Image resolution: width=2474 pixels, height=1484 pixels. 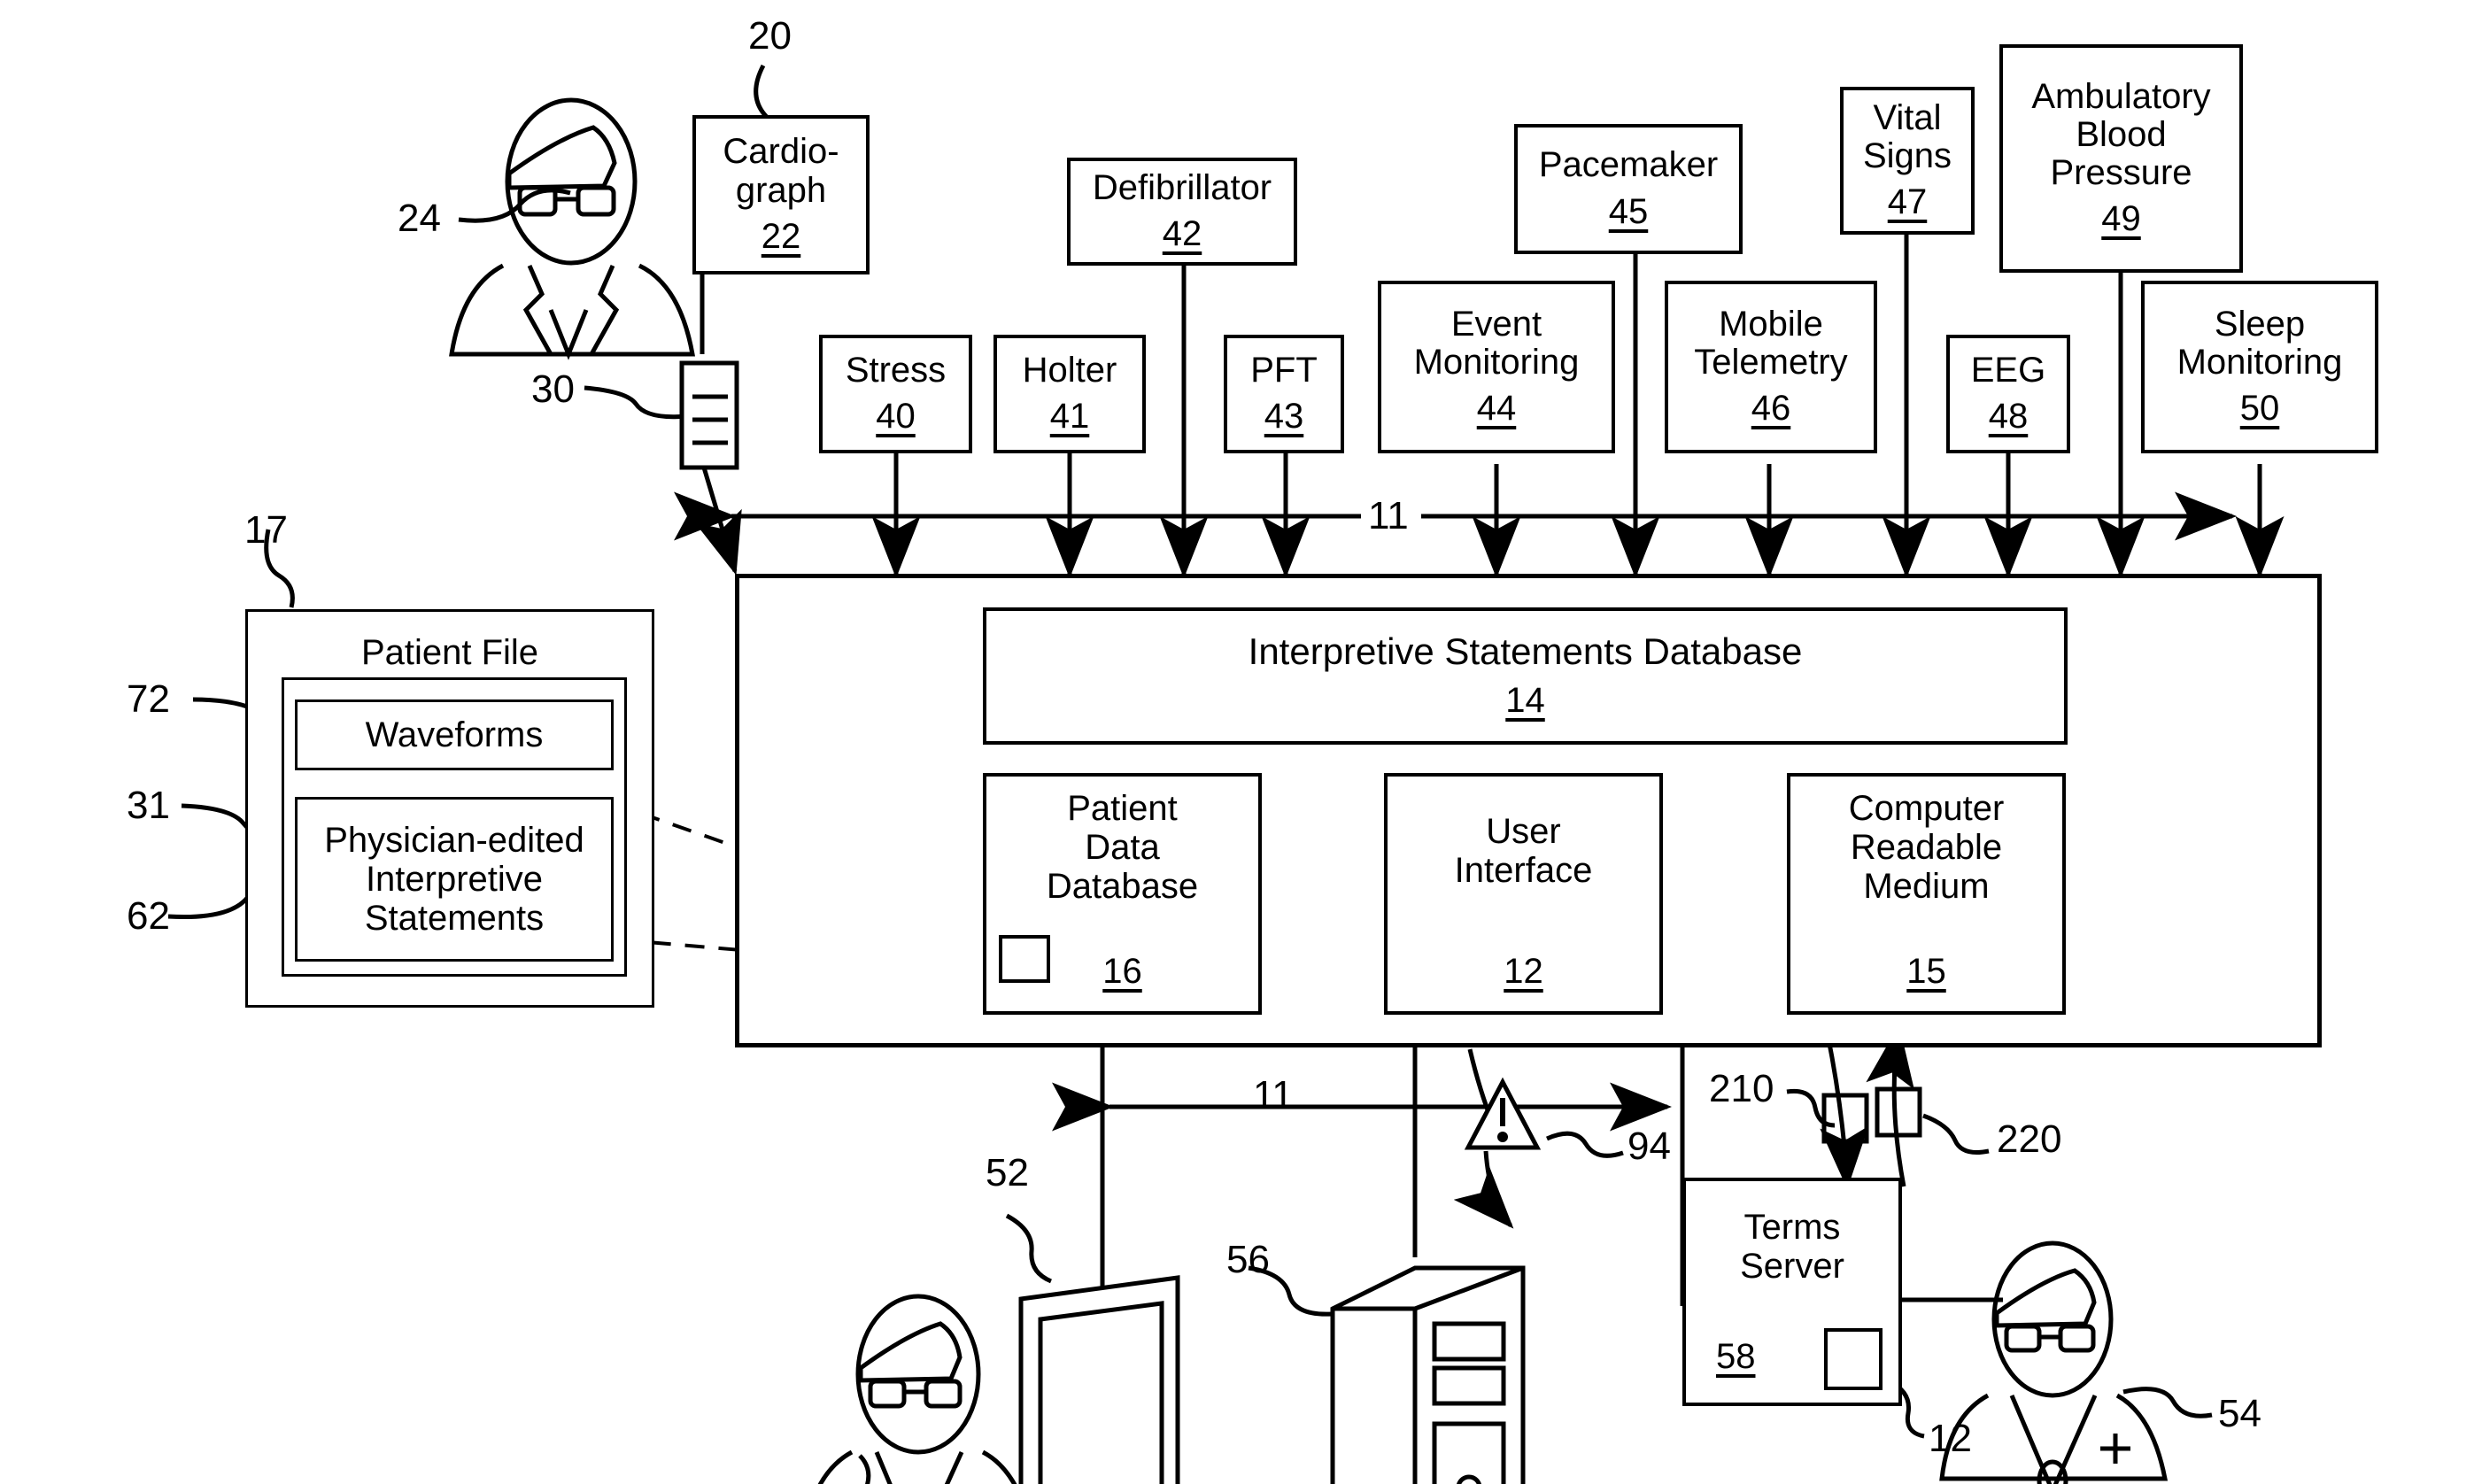 I want to click on device-box-ambulatory-blood-pressure: Ambulatory Blood Pressure 49, so click(x=2121, y=158).